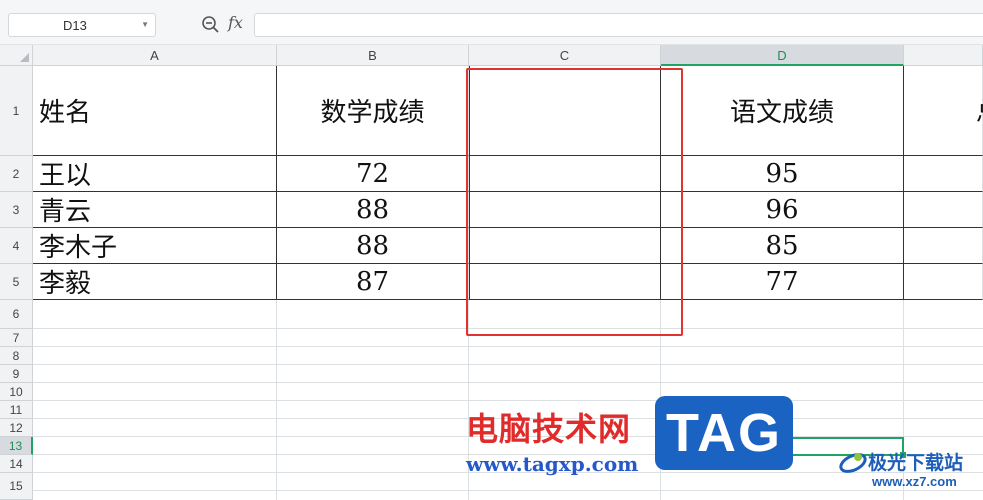 The image size is (983, 500). Describe the element at coordinates (782, 282) in the screenshot. I see `cell-d5: 77` at that location.